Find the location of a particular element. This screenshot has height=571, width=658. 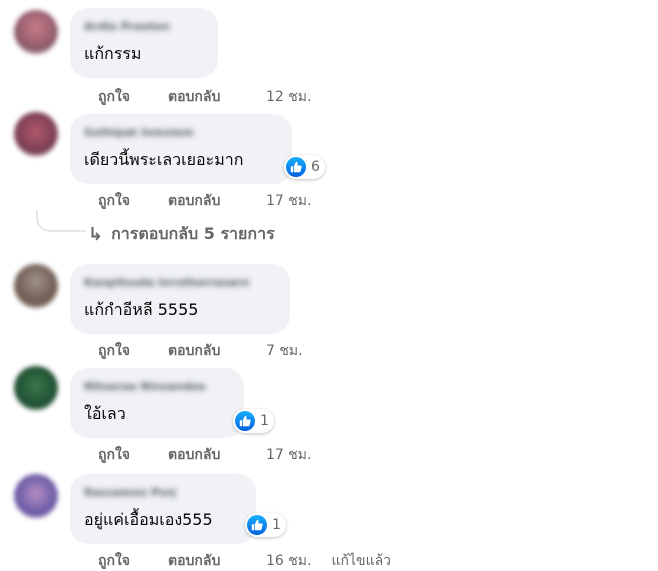

comment-timestamp: 12 ชม. is located at coordinates (288, 97).